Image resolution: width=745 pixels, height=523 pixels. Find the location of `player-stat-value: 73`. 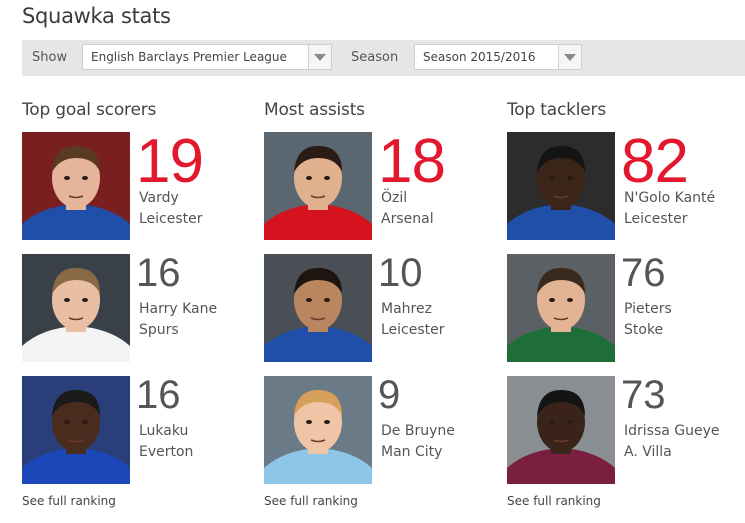

player-stat-value: 73 is located at coordinates (643, 395).